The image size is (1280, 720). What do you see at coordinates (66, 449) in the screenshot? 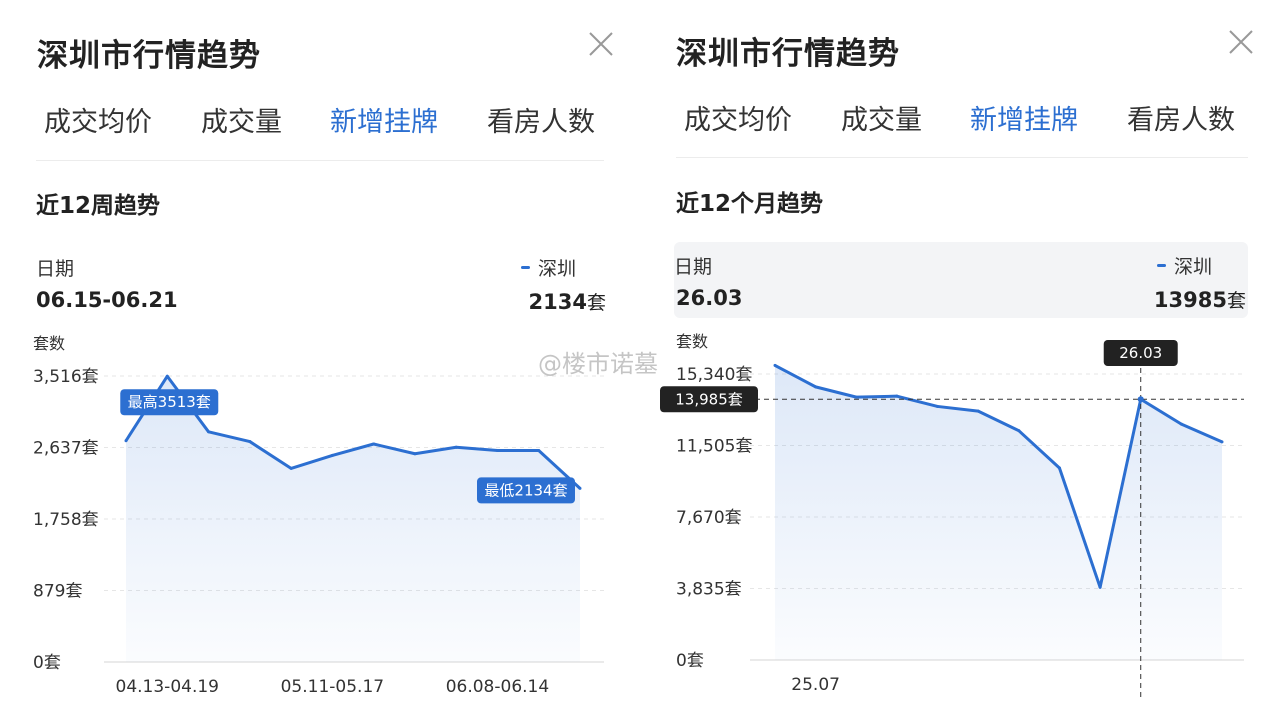
I see `y-tick-label: 2,637套` at bounding box center [66, 449].